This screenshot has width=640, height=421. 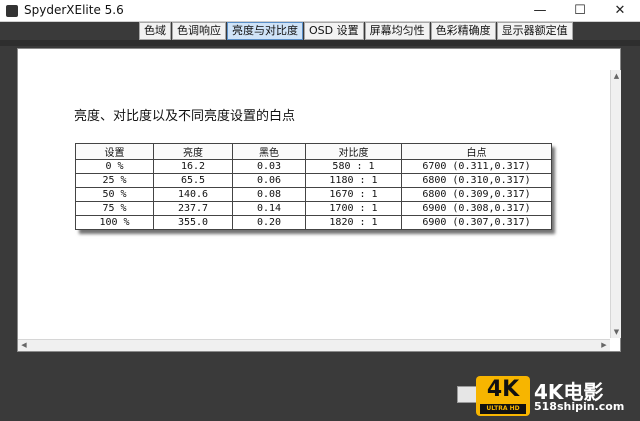 I want to click on vertical-scrollbar: ▲ ▼, so click(x=615, y=204).